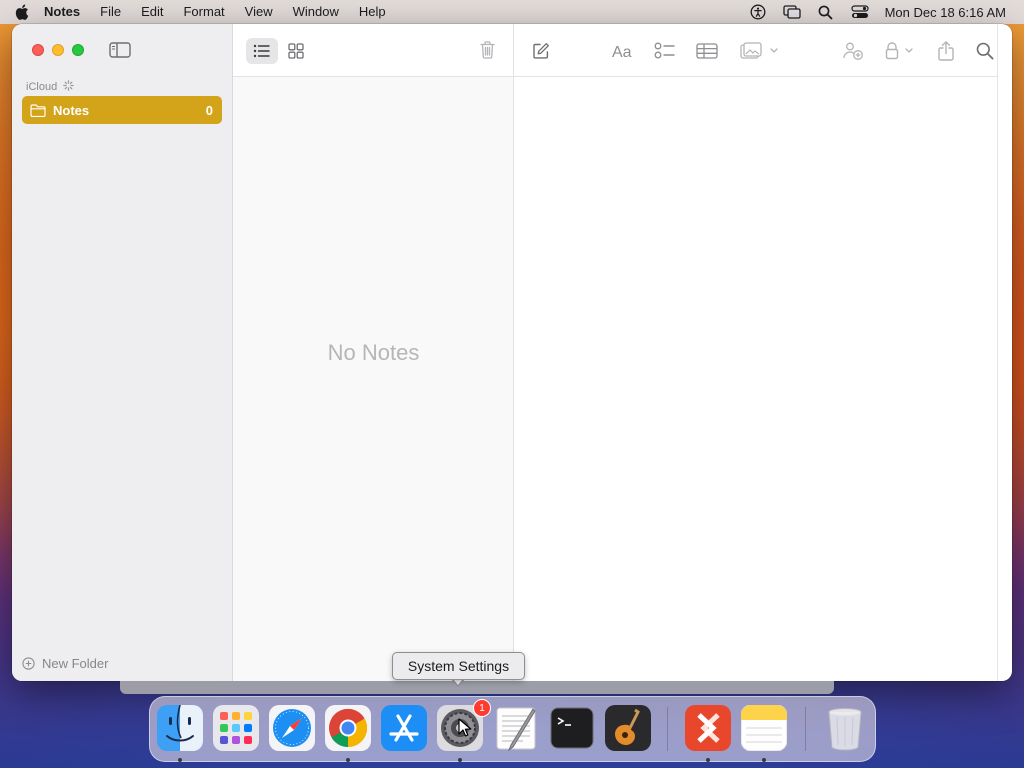 This screenshot has height=768, width=1024. I want to click on close-button, so click(38, 50).